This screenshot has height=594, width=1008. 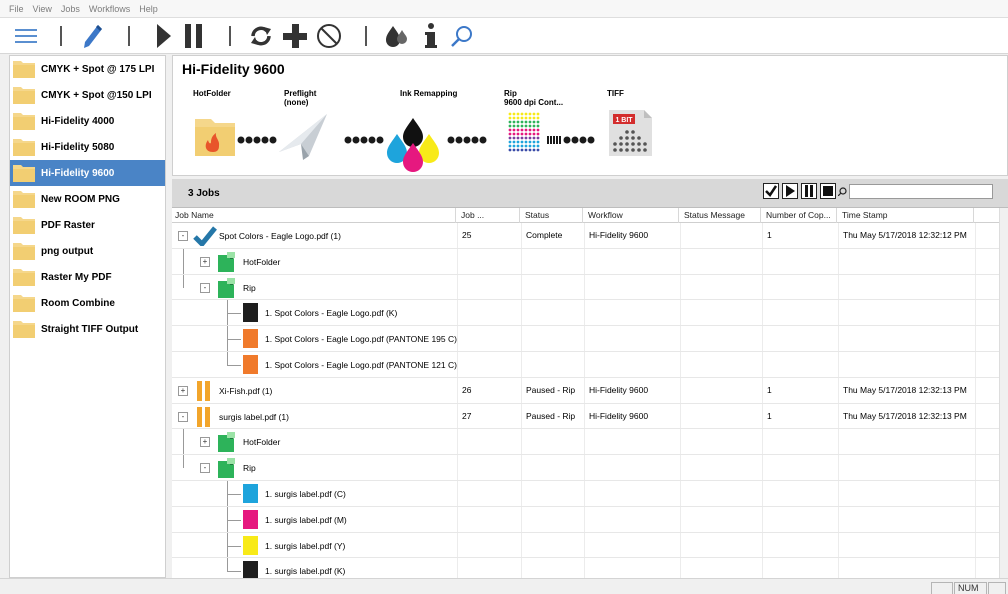 I want to click on table-row: 1. surgis label.pdf (C), so click(x=590, y=493).